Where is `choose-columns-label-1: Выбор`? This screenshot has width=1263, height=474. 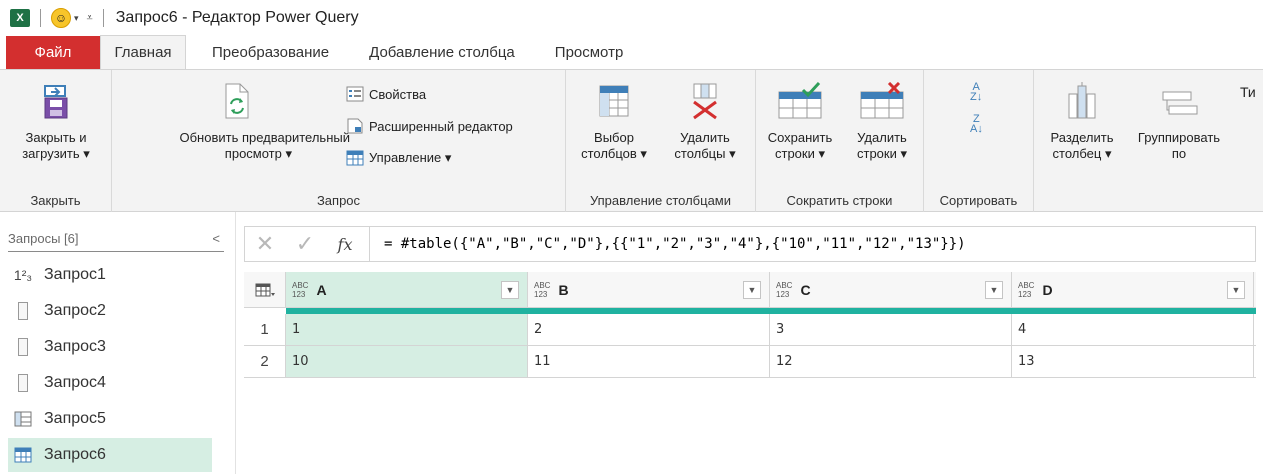
choose-columns-label-1: Выбор is located at coordinates (614, 137).